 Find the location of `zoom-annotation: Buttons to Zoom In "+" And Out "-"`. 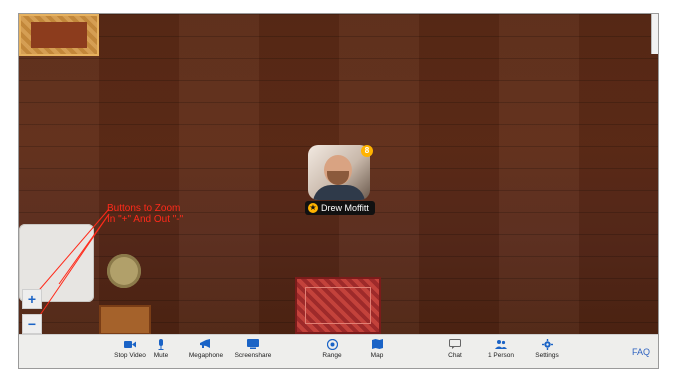

zoom-annotation: Buttons to Zoom In "+" And Out "-" is located at coordinates (162, 214).